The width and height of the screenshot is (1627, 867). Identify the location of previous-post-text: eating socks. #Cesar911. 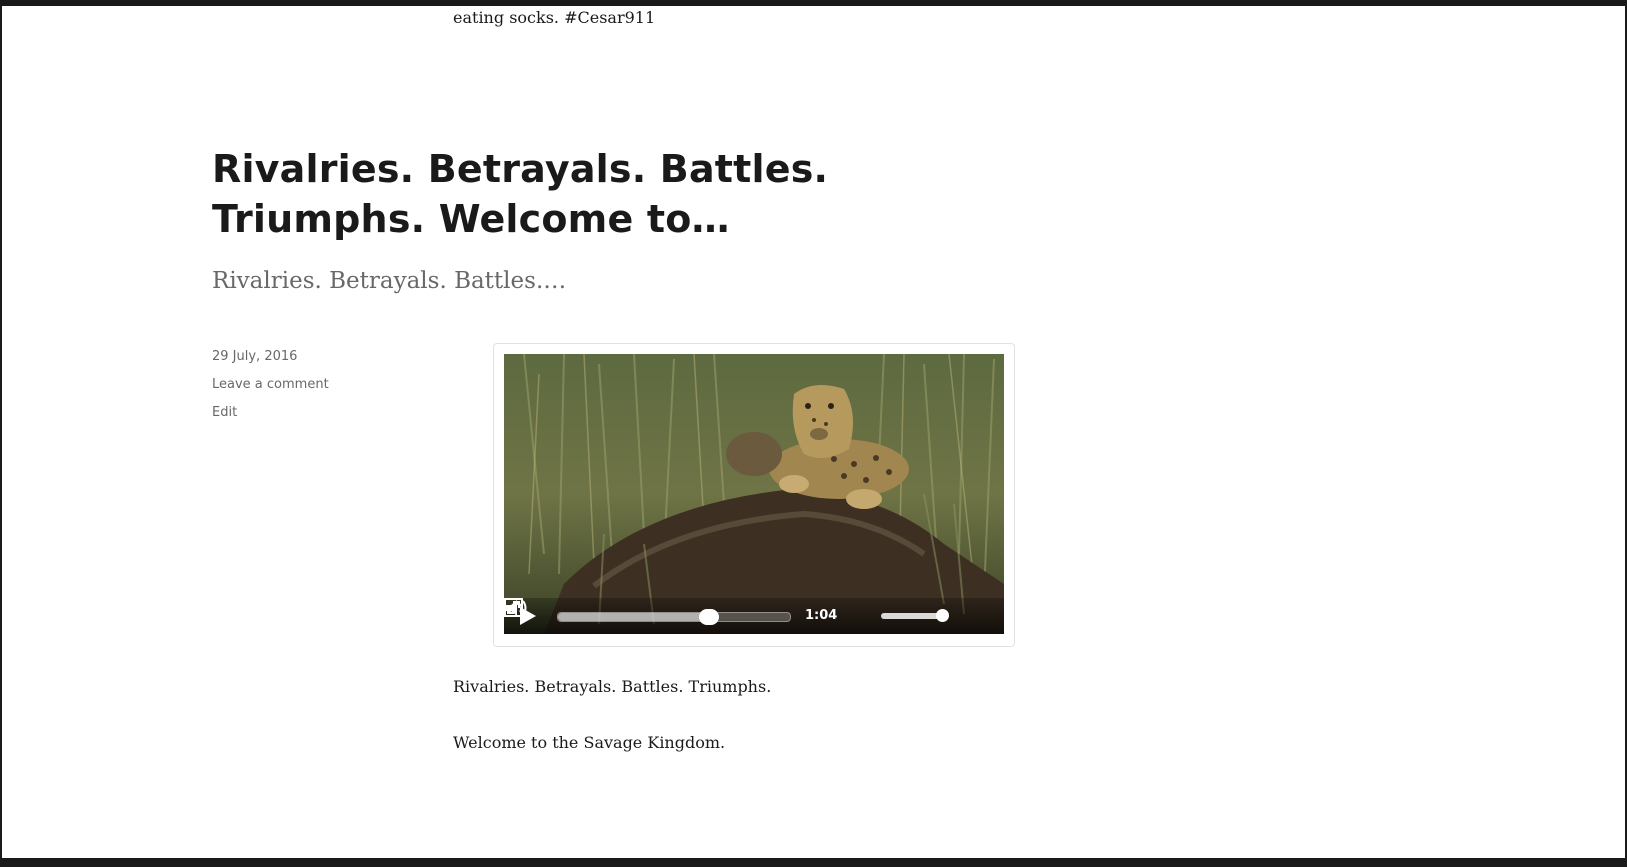
(554, 17).